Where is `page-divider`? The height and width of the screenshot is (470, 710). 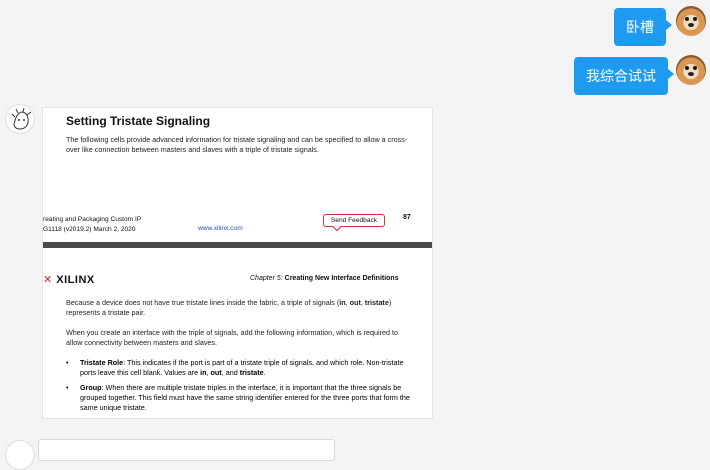 page-divider is located at coordinates (237, 245).